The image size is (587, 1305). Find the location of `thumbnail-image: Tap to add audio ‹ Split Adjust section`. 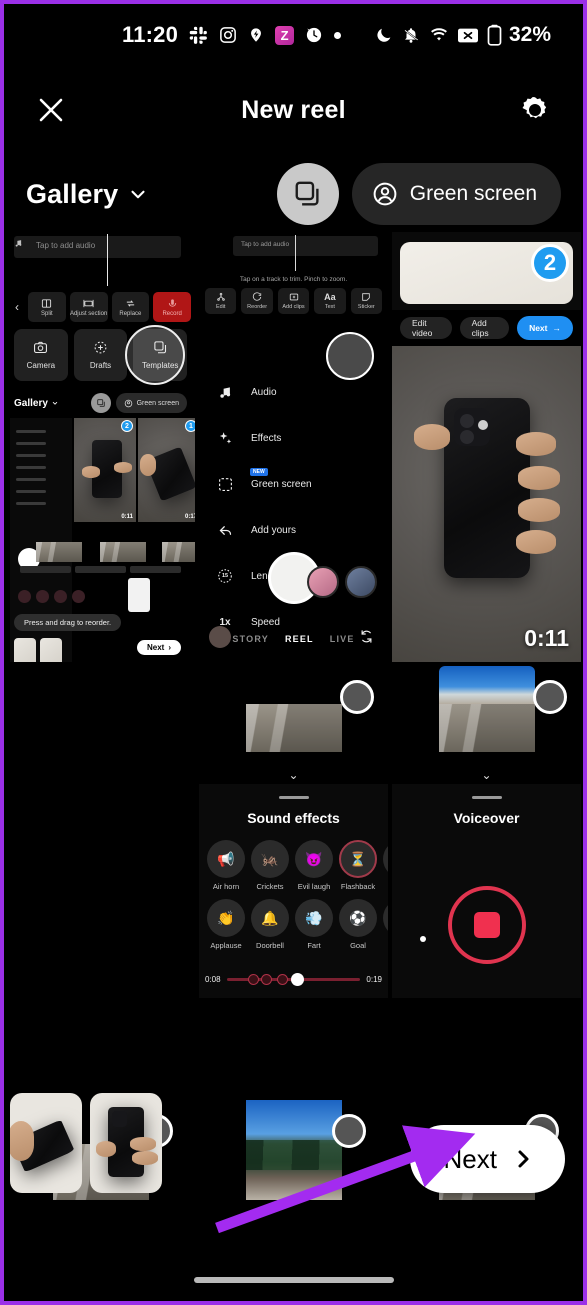

thumbnail-image: Tap to add audio ‹ Split Adjust section is located at coordinates (100, 447).